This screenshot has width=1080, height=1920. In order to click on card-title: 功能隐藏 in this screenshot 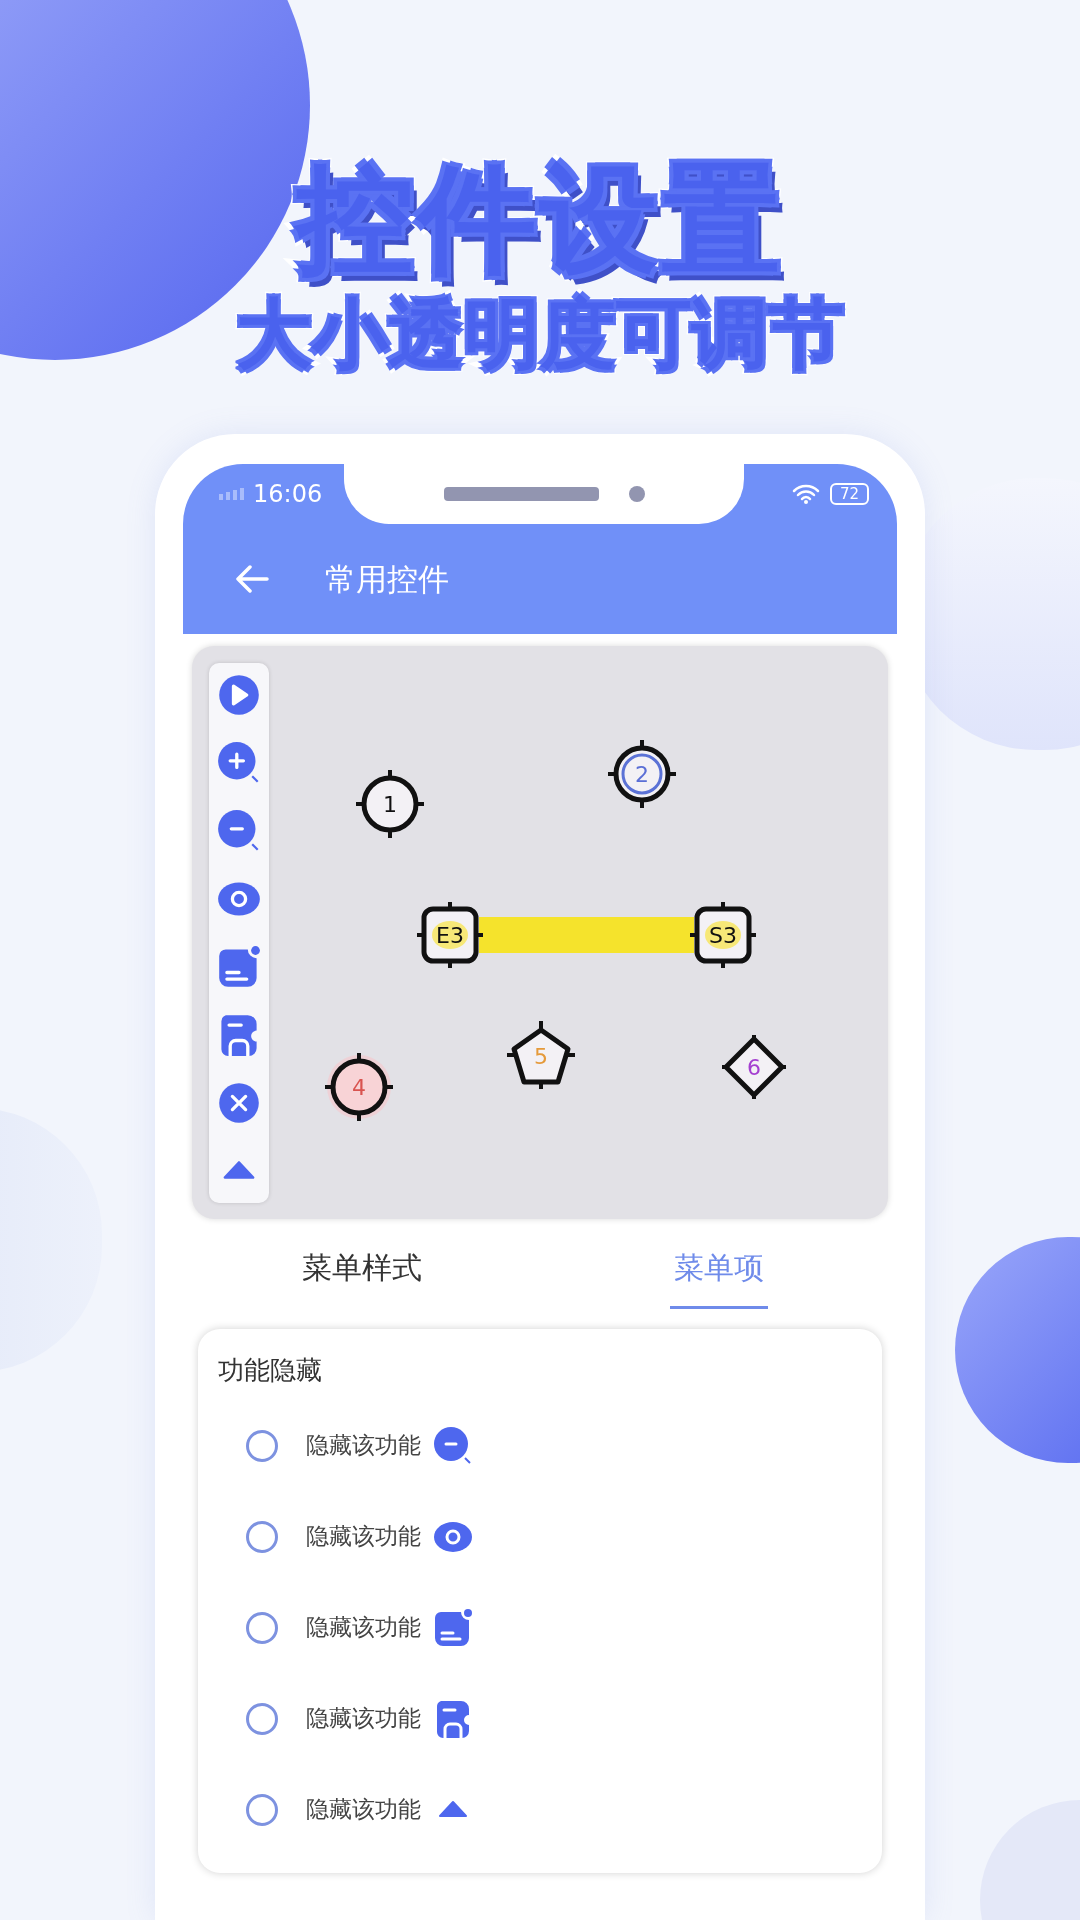, I will do `click(270, 1370)`.